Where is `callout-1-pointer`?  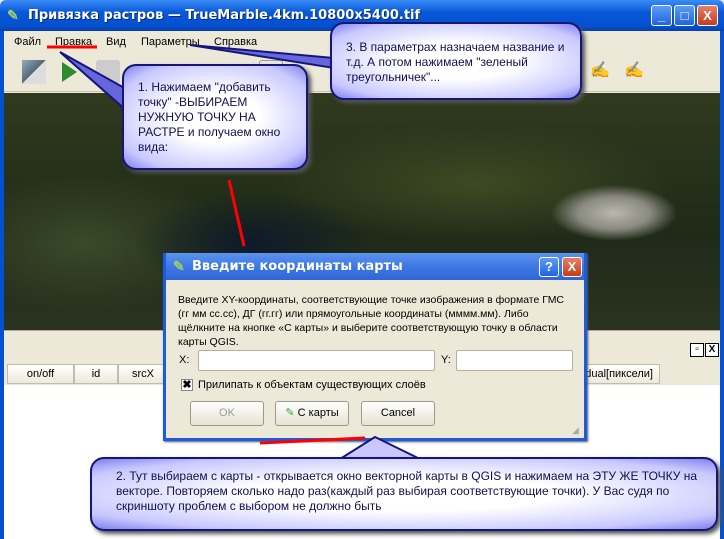 callout-1-pointer is located at coordinates (94, 83).